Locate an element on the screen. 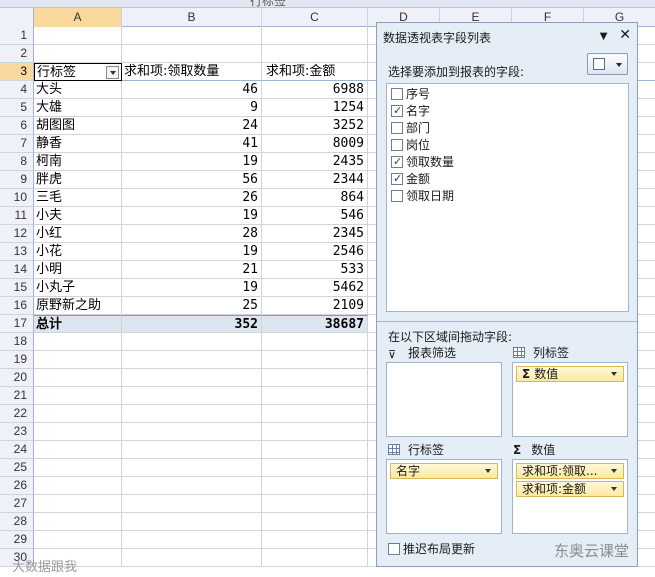 The image size is (655, 577). pivot-amount-value: 864 is located at coordinates (315, 198).